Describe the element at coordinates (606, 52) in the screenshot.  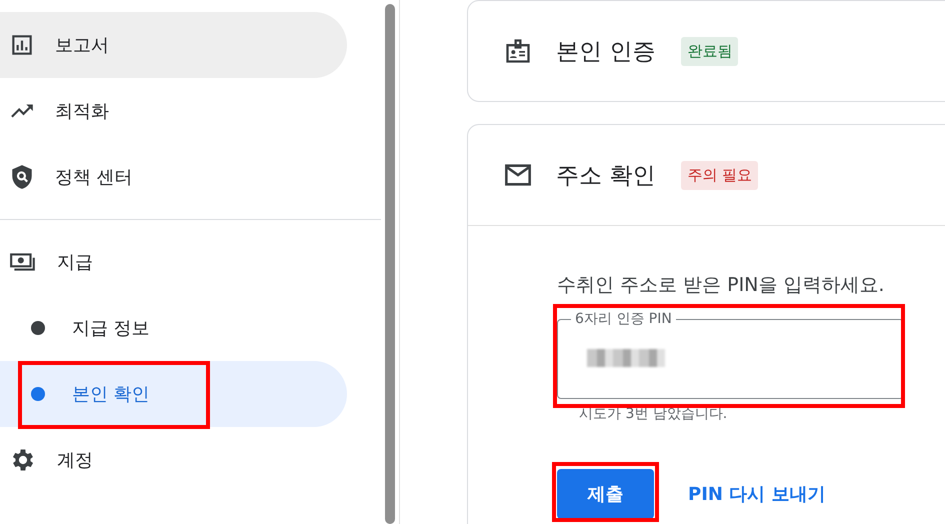
I see `card-title: 본인 인증` at that location.